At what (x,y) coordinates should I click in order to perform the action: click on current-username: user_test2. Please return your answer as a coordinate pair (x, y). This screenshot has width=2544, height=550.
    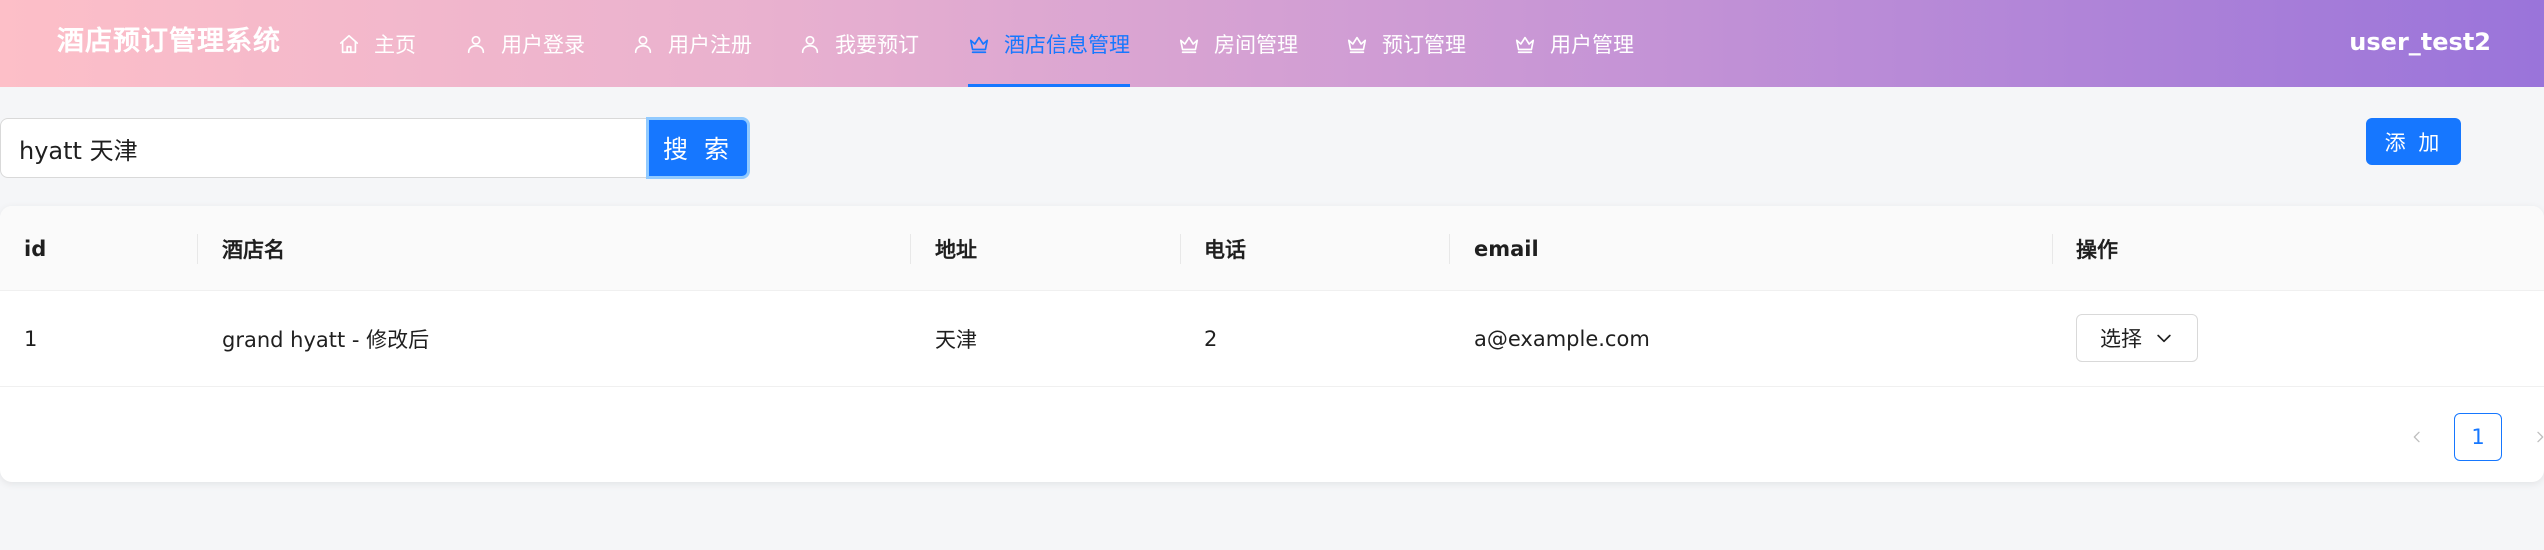
    Looking at the image, I should click on (2420, 42).